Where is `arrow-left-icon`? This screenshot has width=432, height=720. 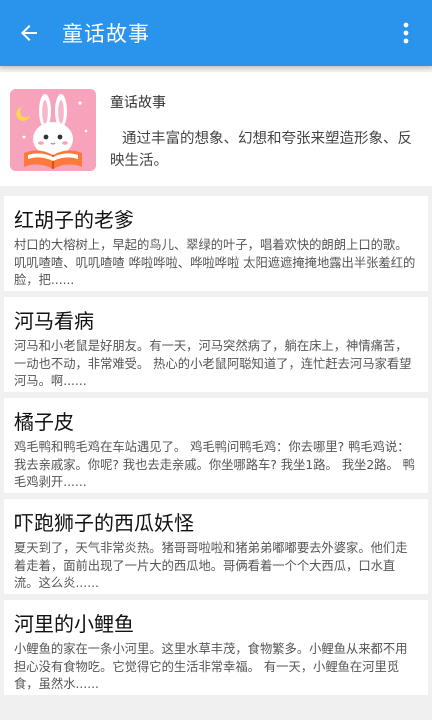 arrow-left-icon is located at coordinates (29, 33).